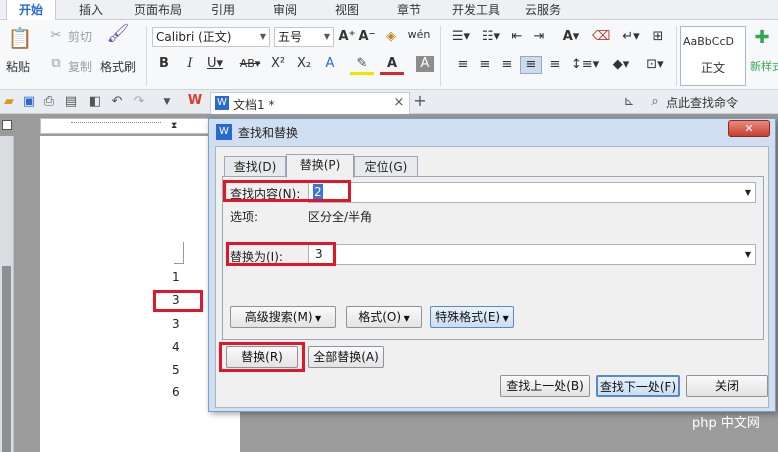 The height and width of the screenshot is (452, 778). Describe the element at coordinates (304, 37) in the screenshot. I see `font-size-select: 五号 ▼` at that location.